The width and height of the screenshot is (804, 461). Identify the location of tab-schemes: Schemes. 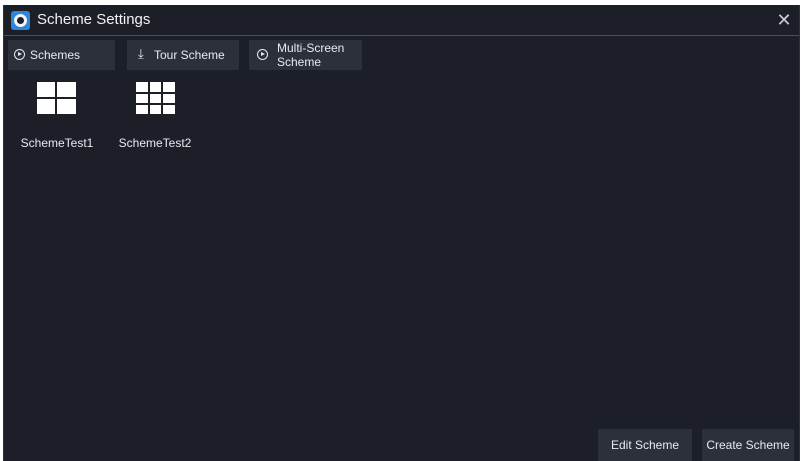
(61, 55).